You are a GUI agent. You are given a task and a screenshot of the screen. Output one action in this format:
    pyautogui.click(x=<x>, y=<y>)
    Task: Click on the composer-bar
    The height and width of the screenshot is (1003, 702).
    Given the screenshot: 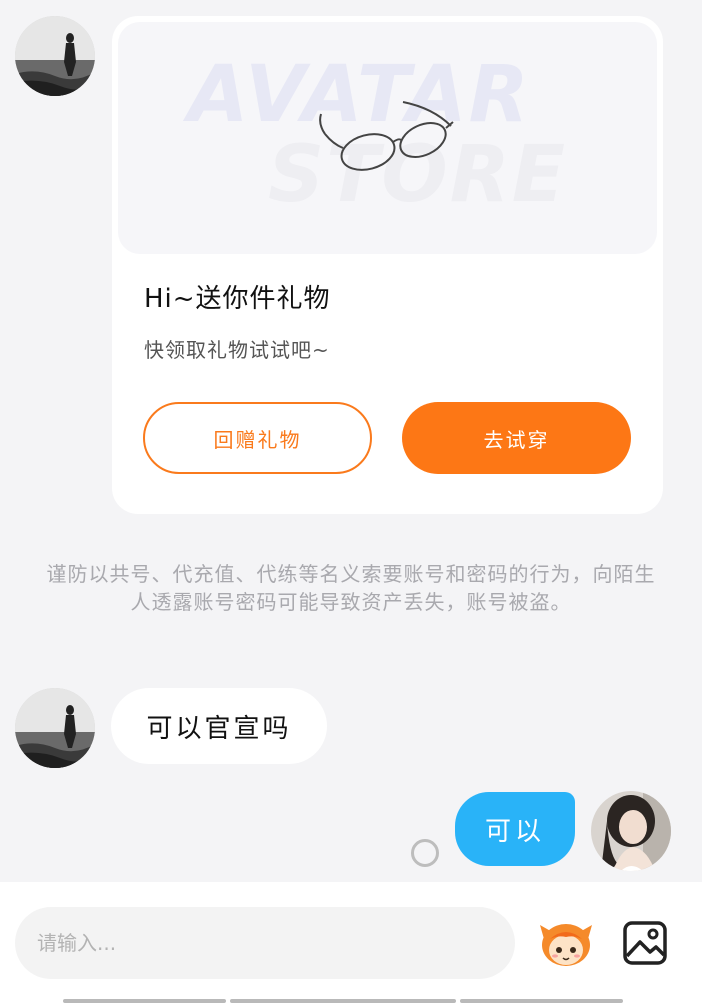 What is the action you would take?
    pyautogui.click(x=351, y=942)
    